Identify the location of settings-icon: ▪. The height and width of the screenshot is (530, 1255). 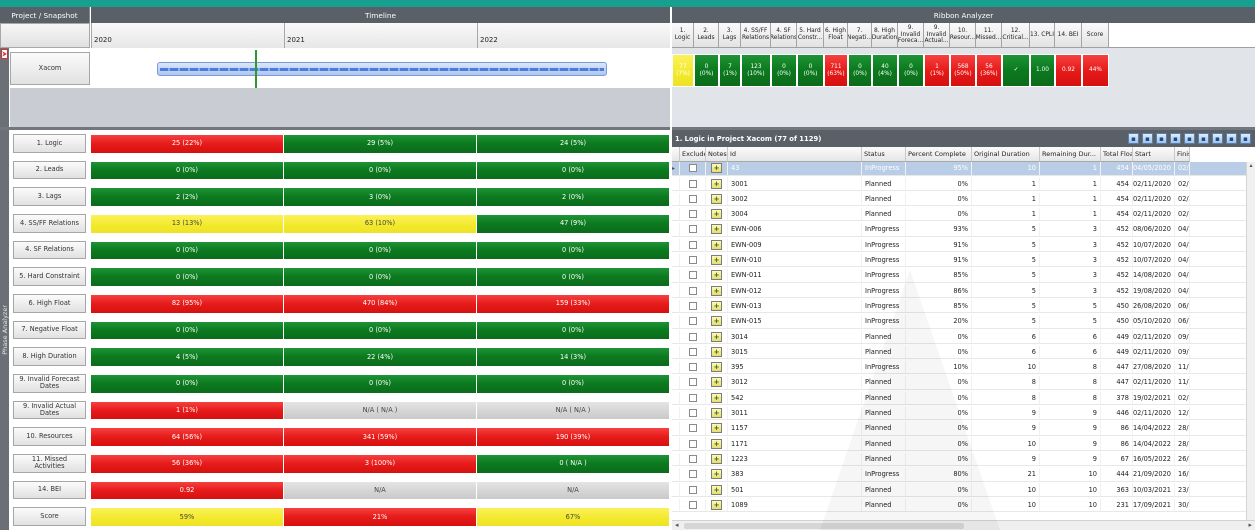
(1217, 138).